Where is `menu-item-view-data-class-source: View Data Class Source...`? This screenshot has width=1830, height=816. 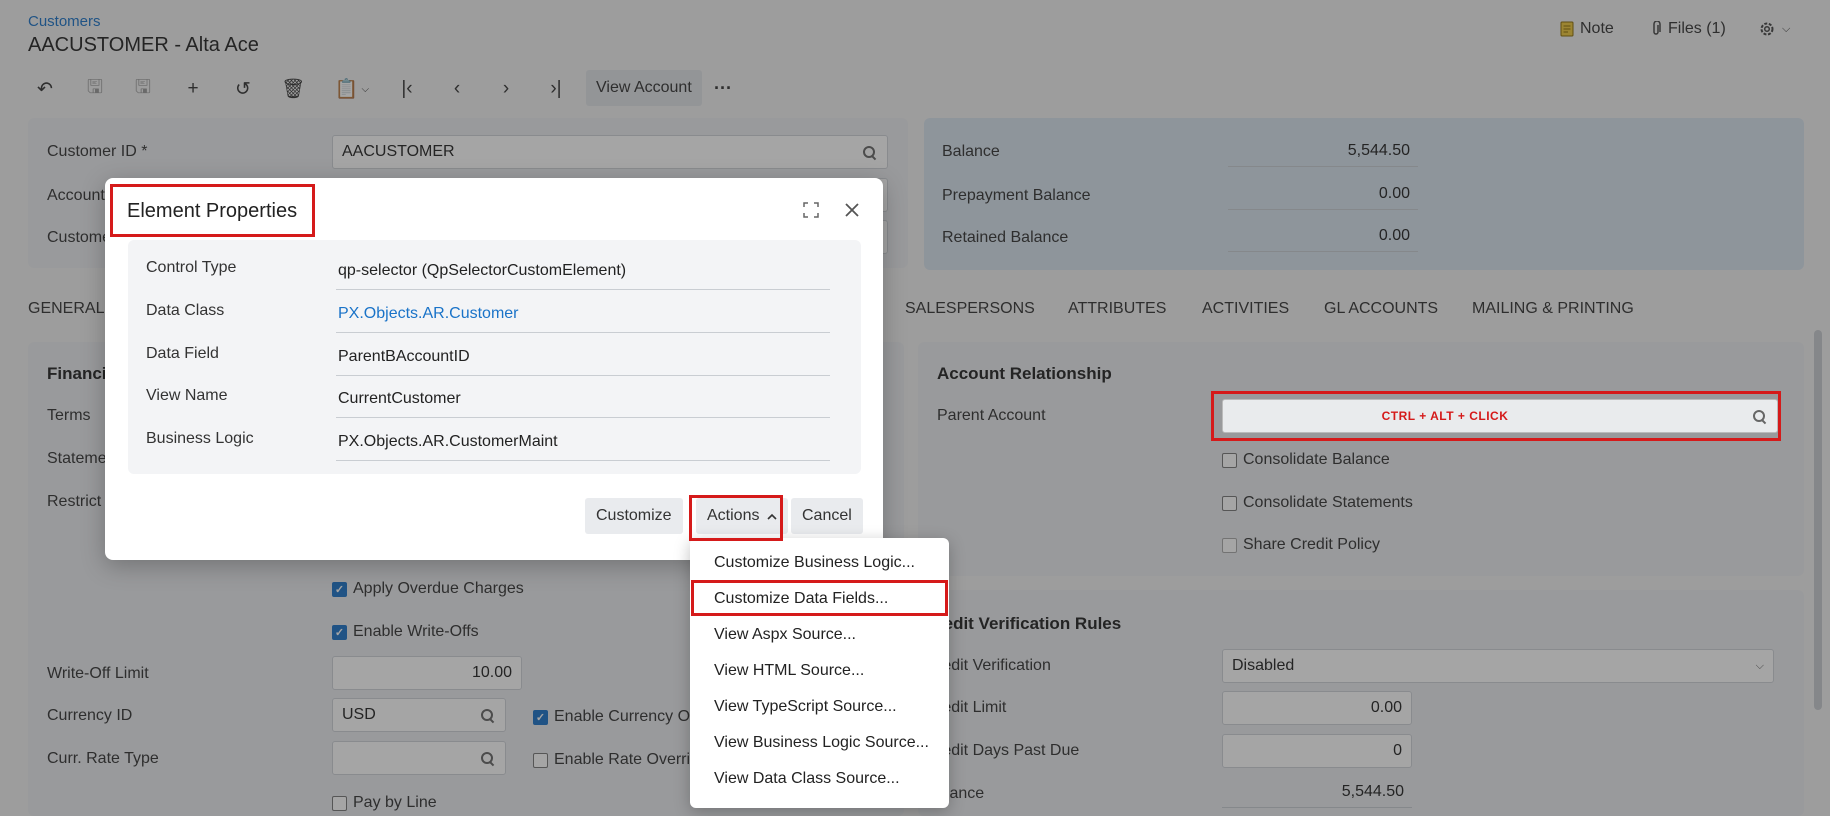
menu-item-view-data-class-source: View Data Class Source... is located at coordinates (807, 779).